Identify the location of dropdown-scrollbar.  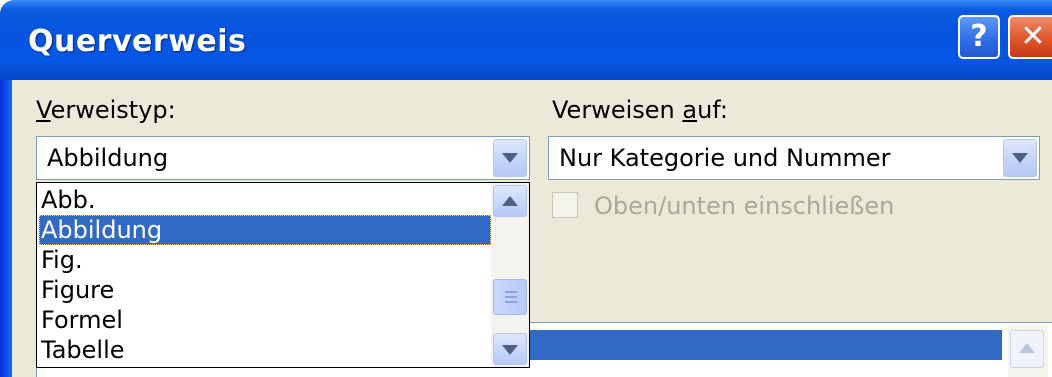
(510, 275).